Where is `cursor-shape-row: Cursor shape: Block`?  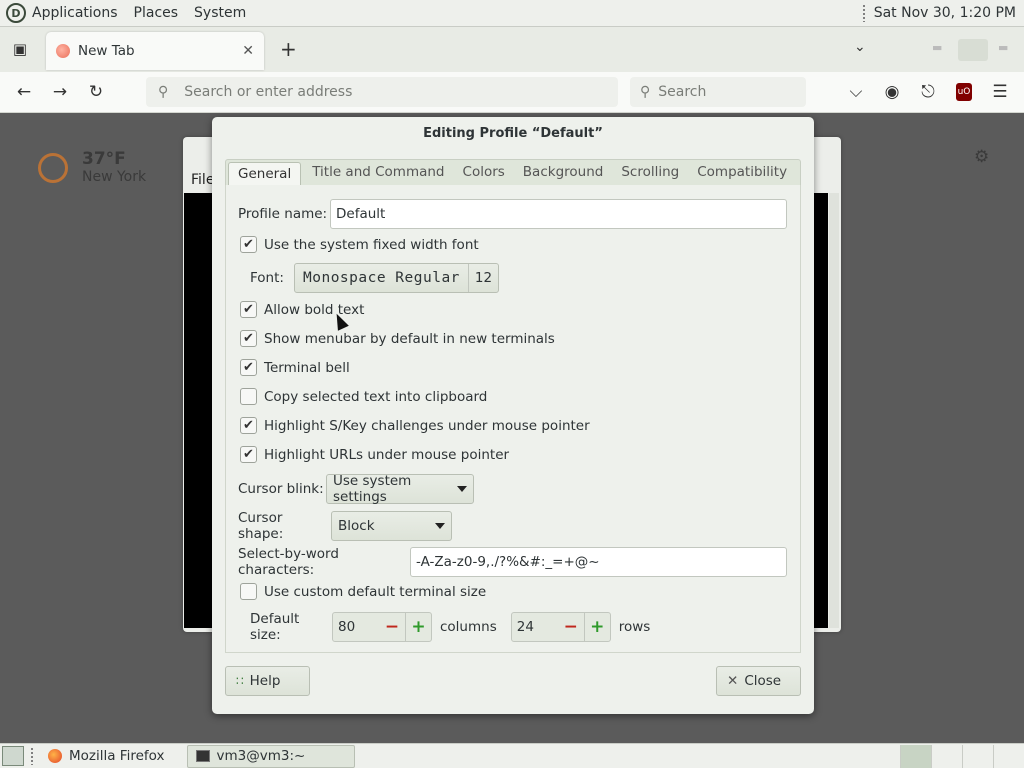
cursor-shape-row: Cursor shape: Block is located at coordinates (345, 526).